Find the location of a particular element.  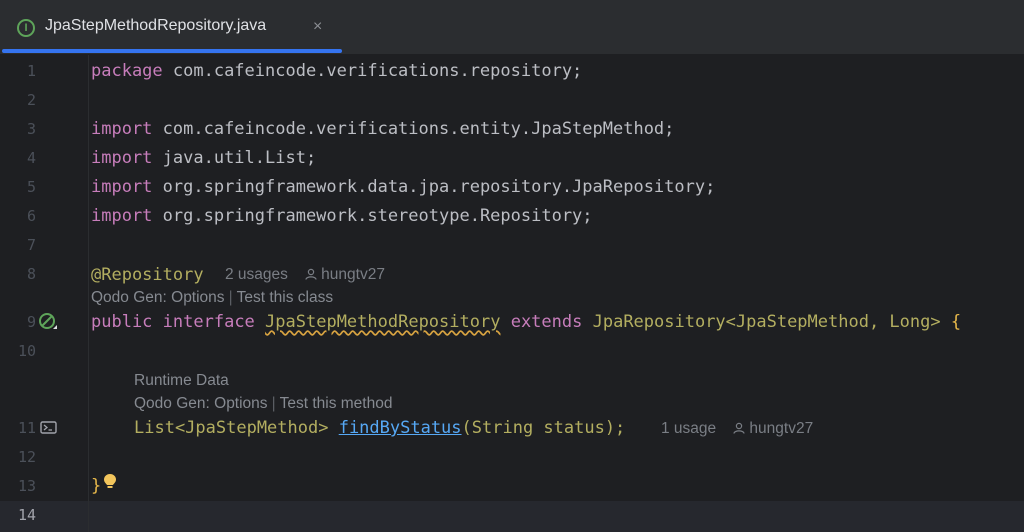

gutter-divider is located at coordinates (88, 293).